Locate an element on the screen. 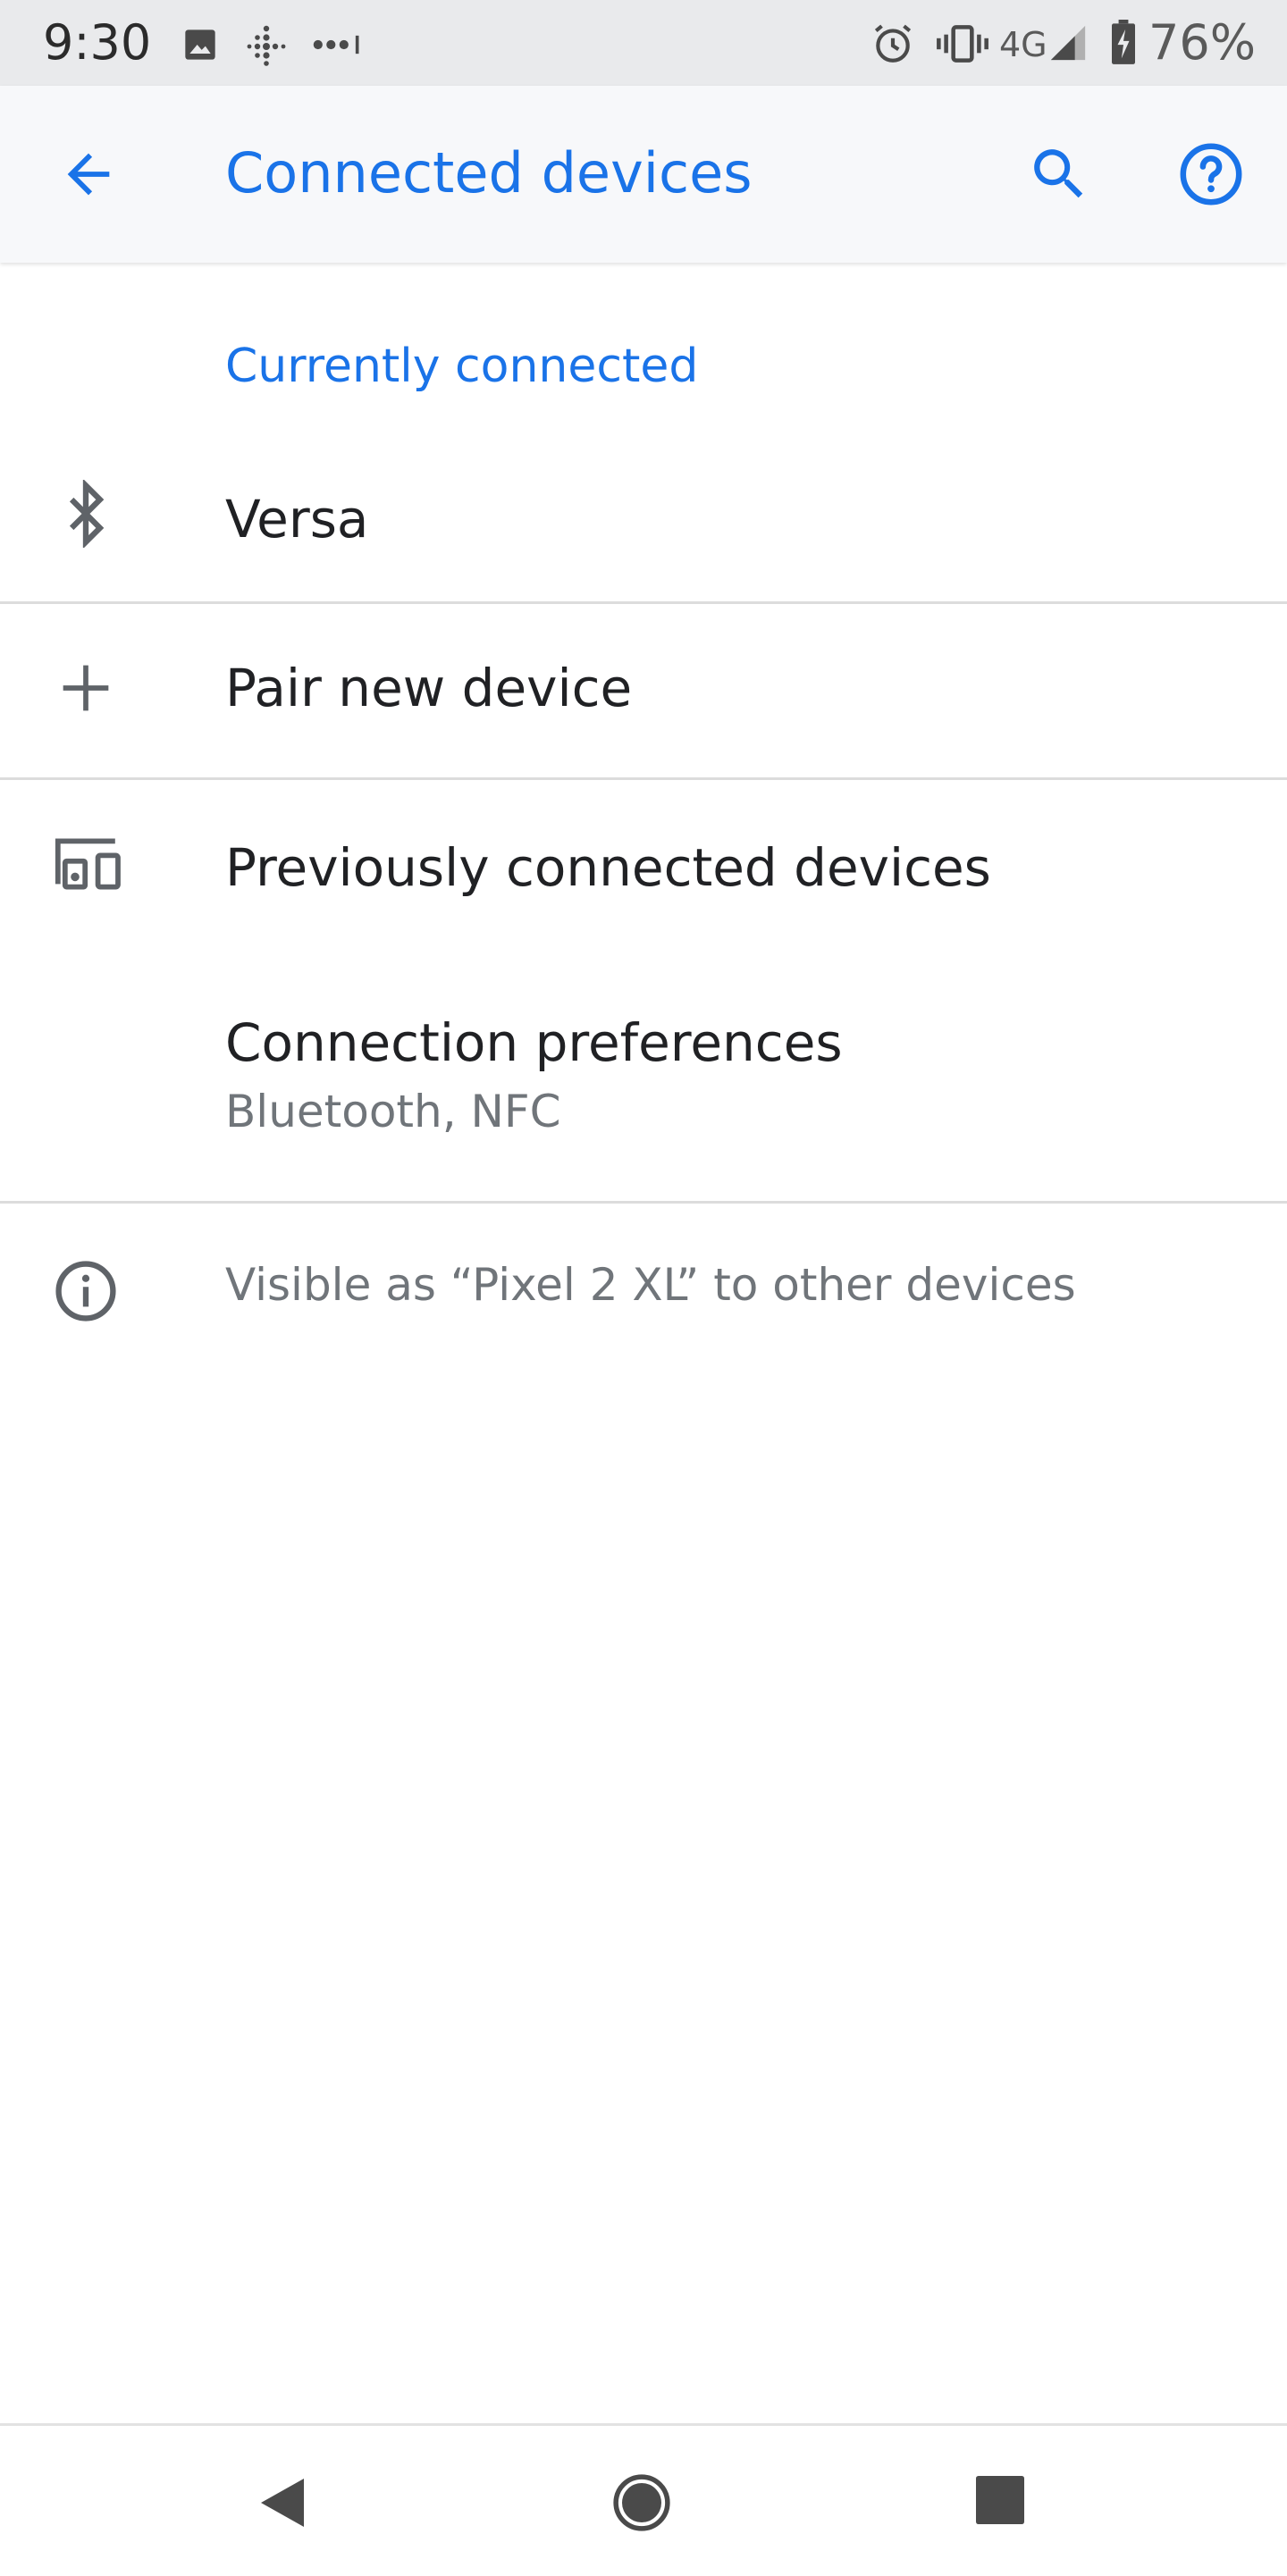 The height and width of the screenshot is (2576, 1287). search-icon is located at coordinates (1059, 174).